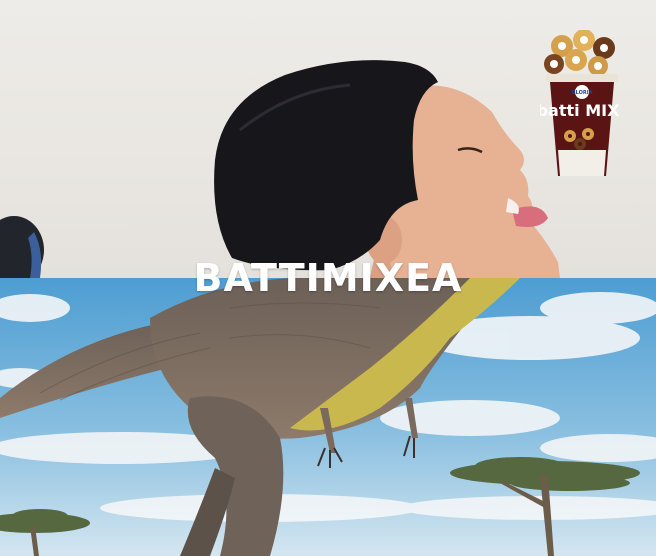 This screenshot has height=556, width=656. I want to click on headline: BATTIMIXEA, so click(328, 278).